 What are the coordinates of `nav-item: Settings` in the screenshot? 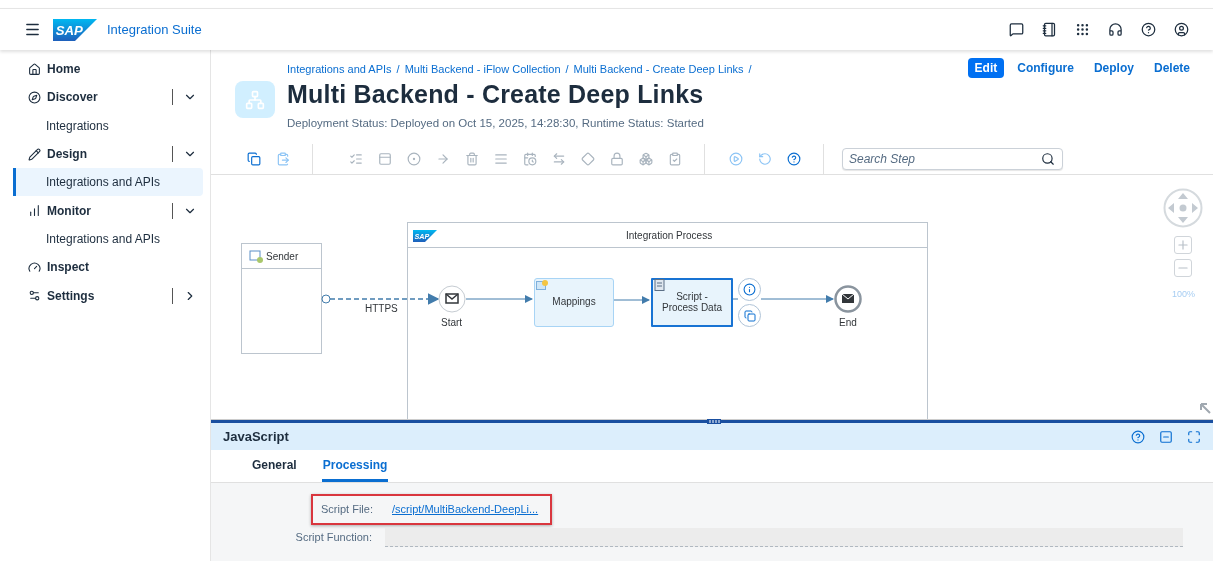 It's located at (108, 295).